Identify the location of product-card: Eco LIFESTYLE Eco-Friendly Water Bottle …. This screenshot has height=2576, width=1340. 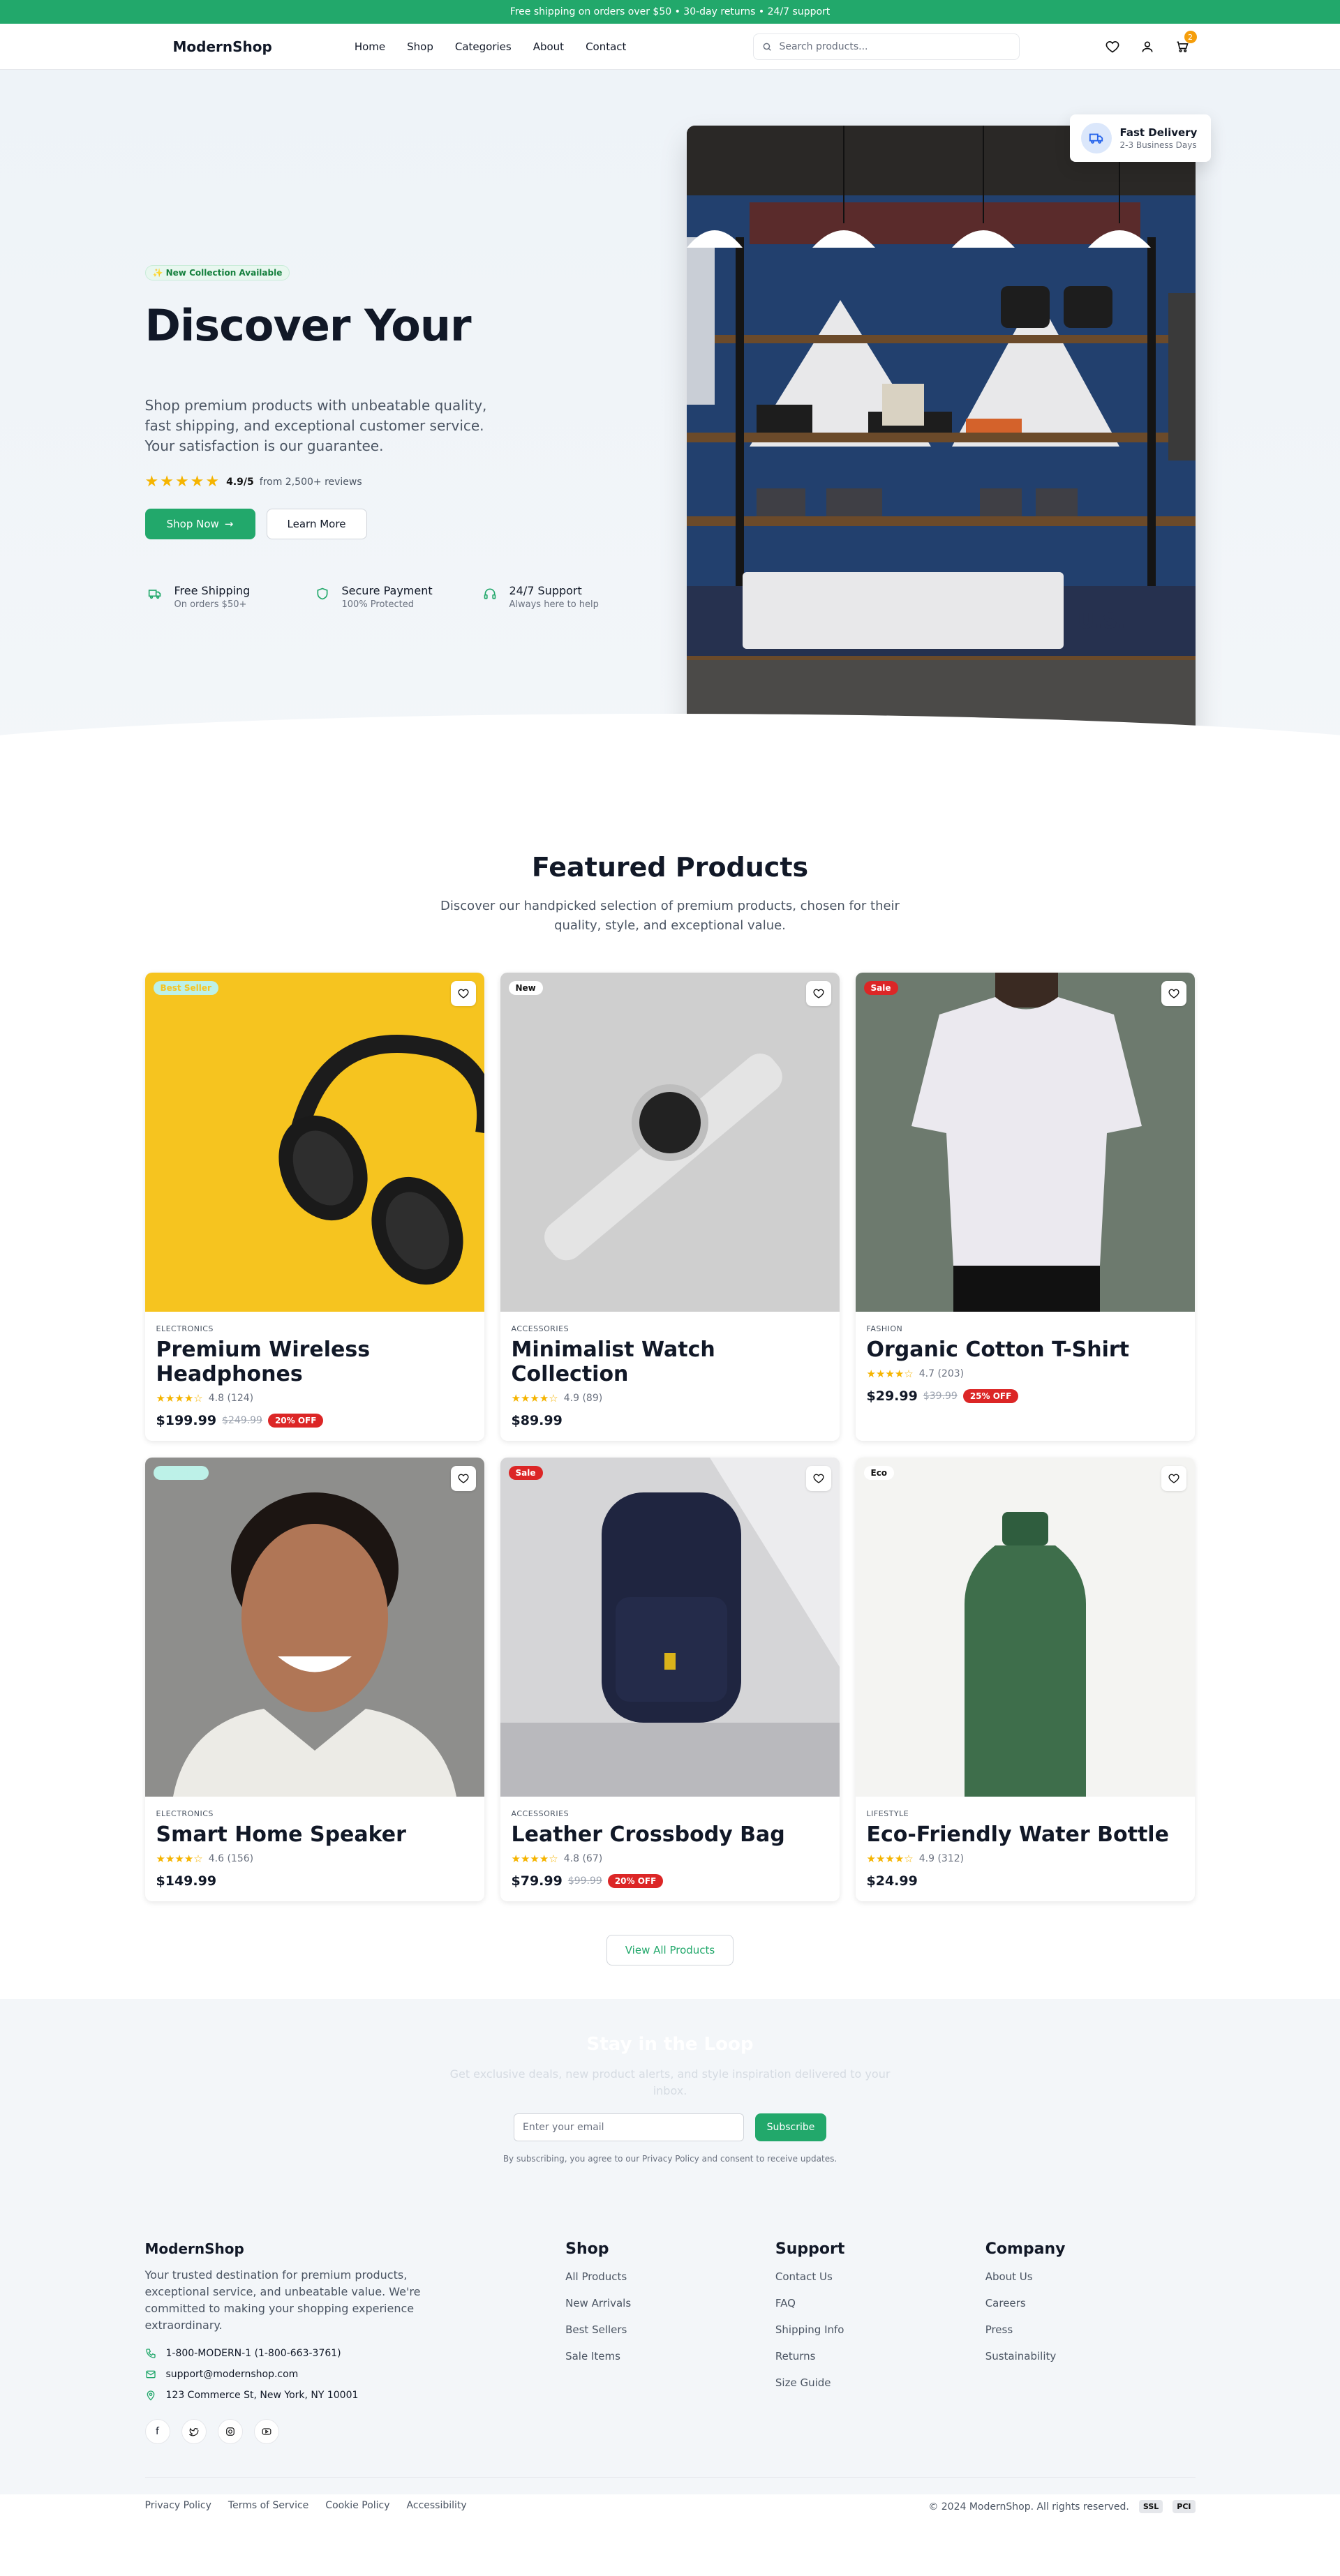
(1025, 1679).